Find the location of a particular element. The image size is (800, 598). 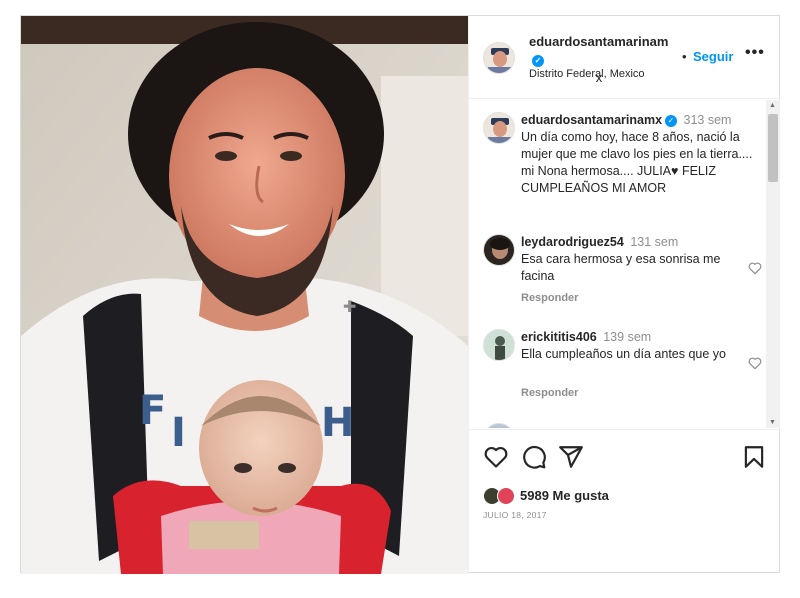

svg-text: F is located at coordinates (152, 411).